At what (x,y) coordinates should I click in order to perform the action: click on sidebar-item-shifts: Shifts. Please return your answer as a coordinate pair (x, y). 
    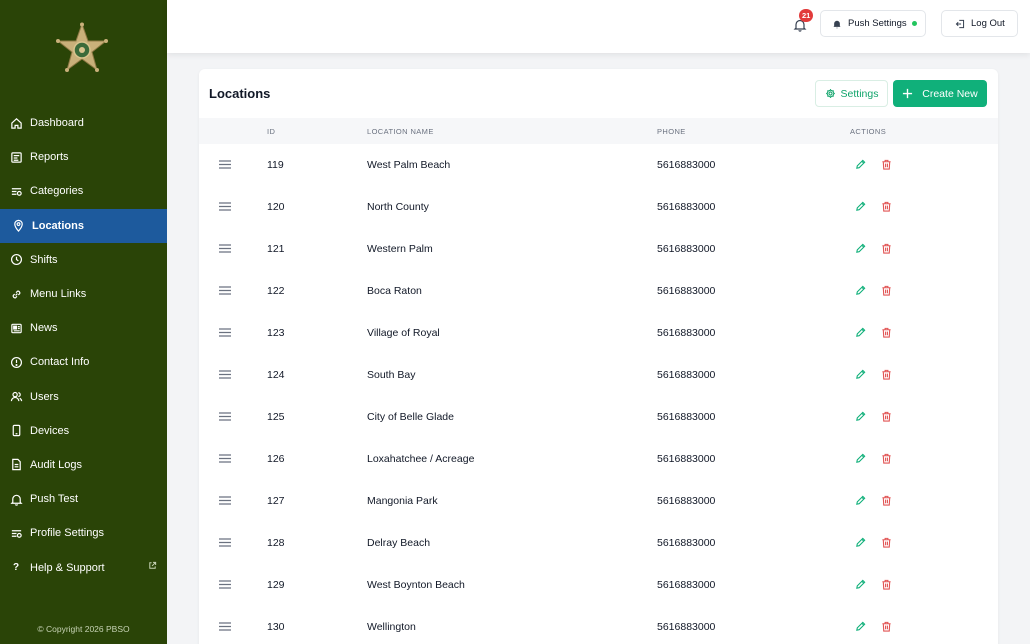
    Looking at the image, I should click on (83, 260).